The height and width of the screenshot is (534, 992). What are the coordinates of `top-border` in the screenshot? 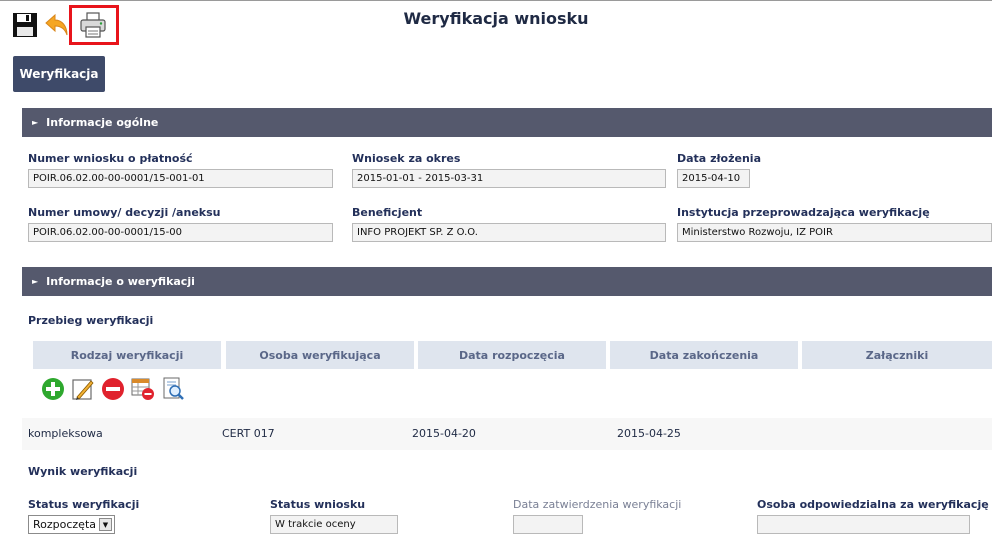 It's located at (496, 0).